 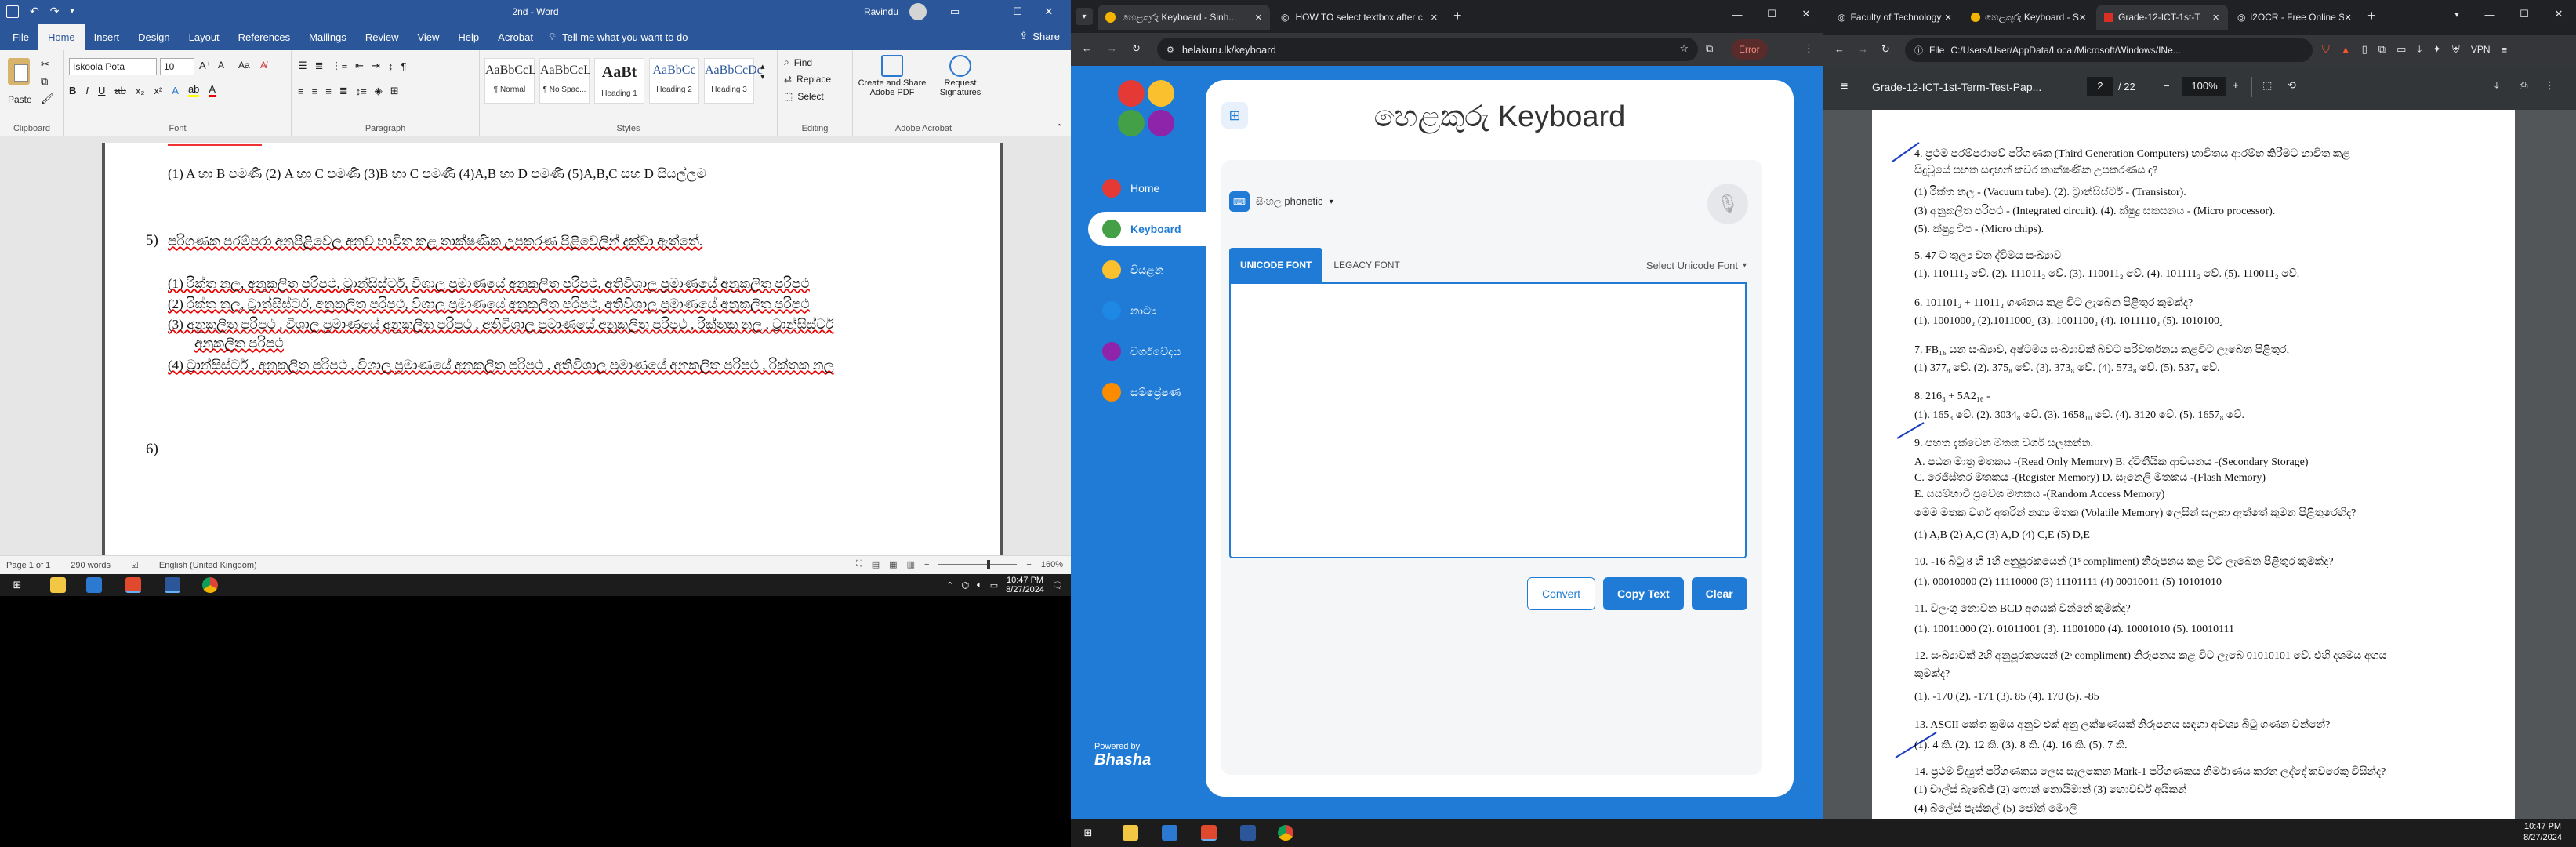 I want to click on ribbon-tab-help: Help, so click(x=468, y=37).